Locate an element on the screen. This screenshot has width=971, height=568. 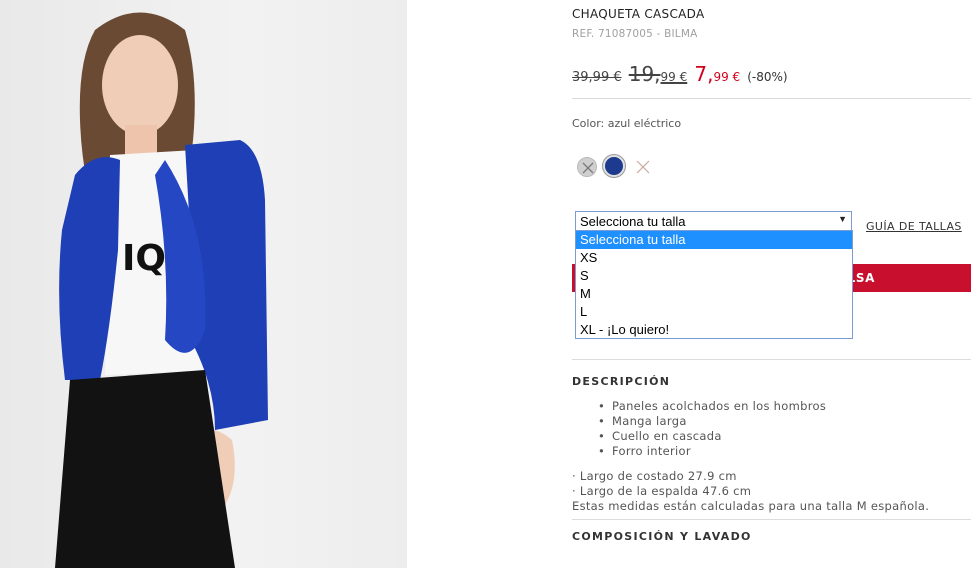
composition-title: COMPOSICIÓN Y LAVADO is located at coordinates (662, 536).